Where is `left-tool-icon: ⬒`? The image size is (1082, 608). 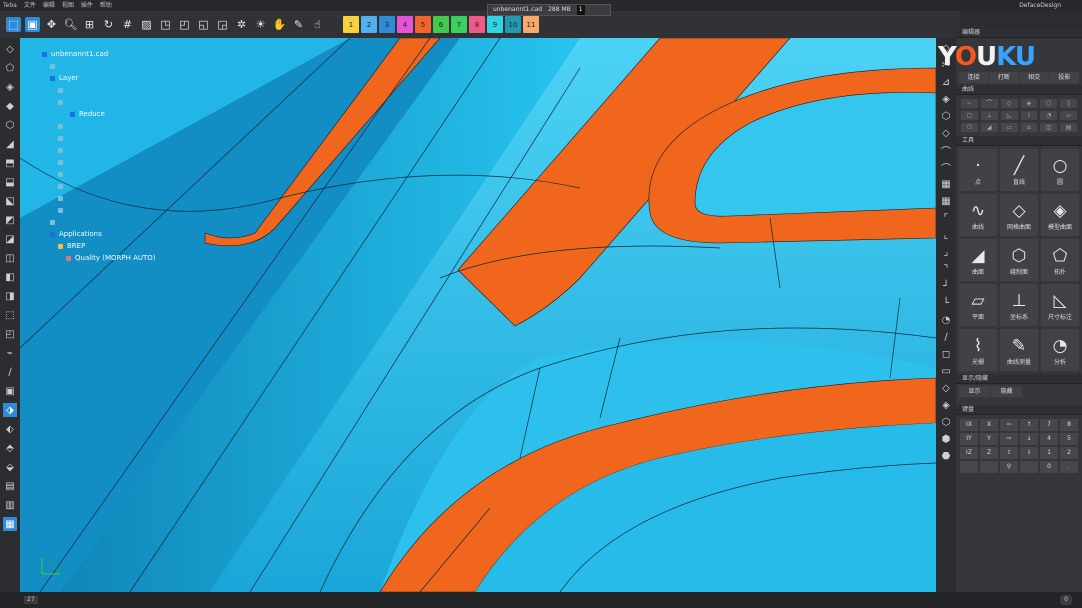
left-tool-icon: ⬒ is located at coordinates (10, 163).